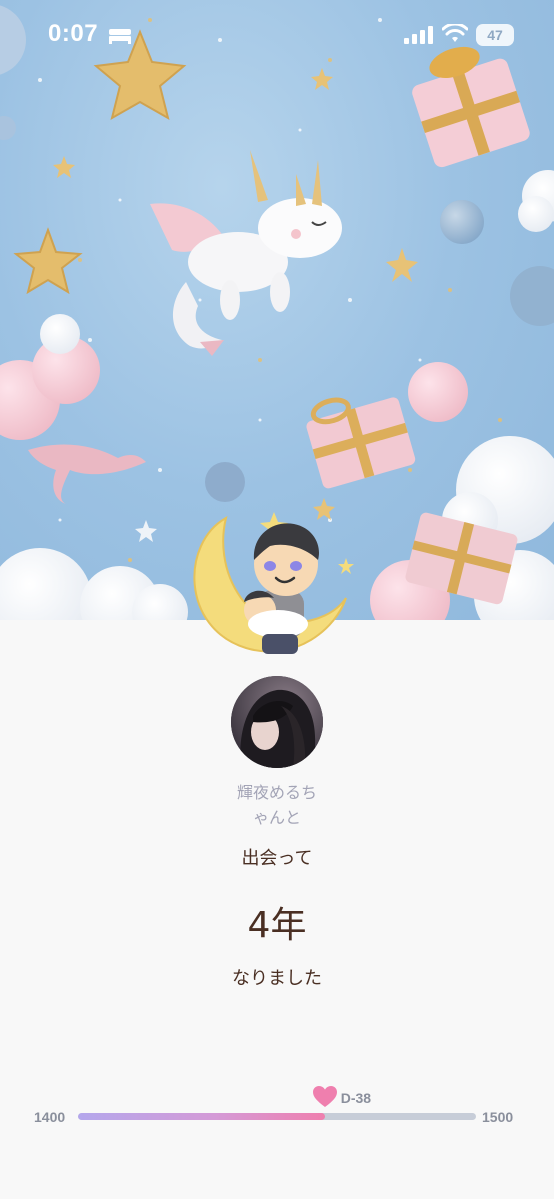  I want to click on progress-max-label: 1500, so click(498, 1117).